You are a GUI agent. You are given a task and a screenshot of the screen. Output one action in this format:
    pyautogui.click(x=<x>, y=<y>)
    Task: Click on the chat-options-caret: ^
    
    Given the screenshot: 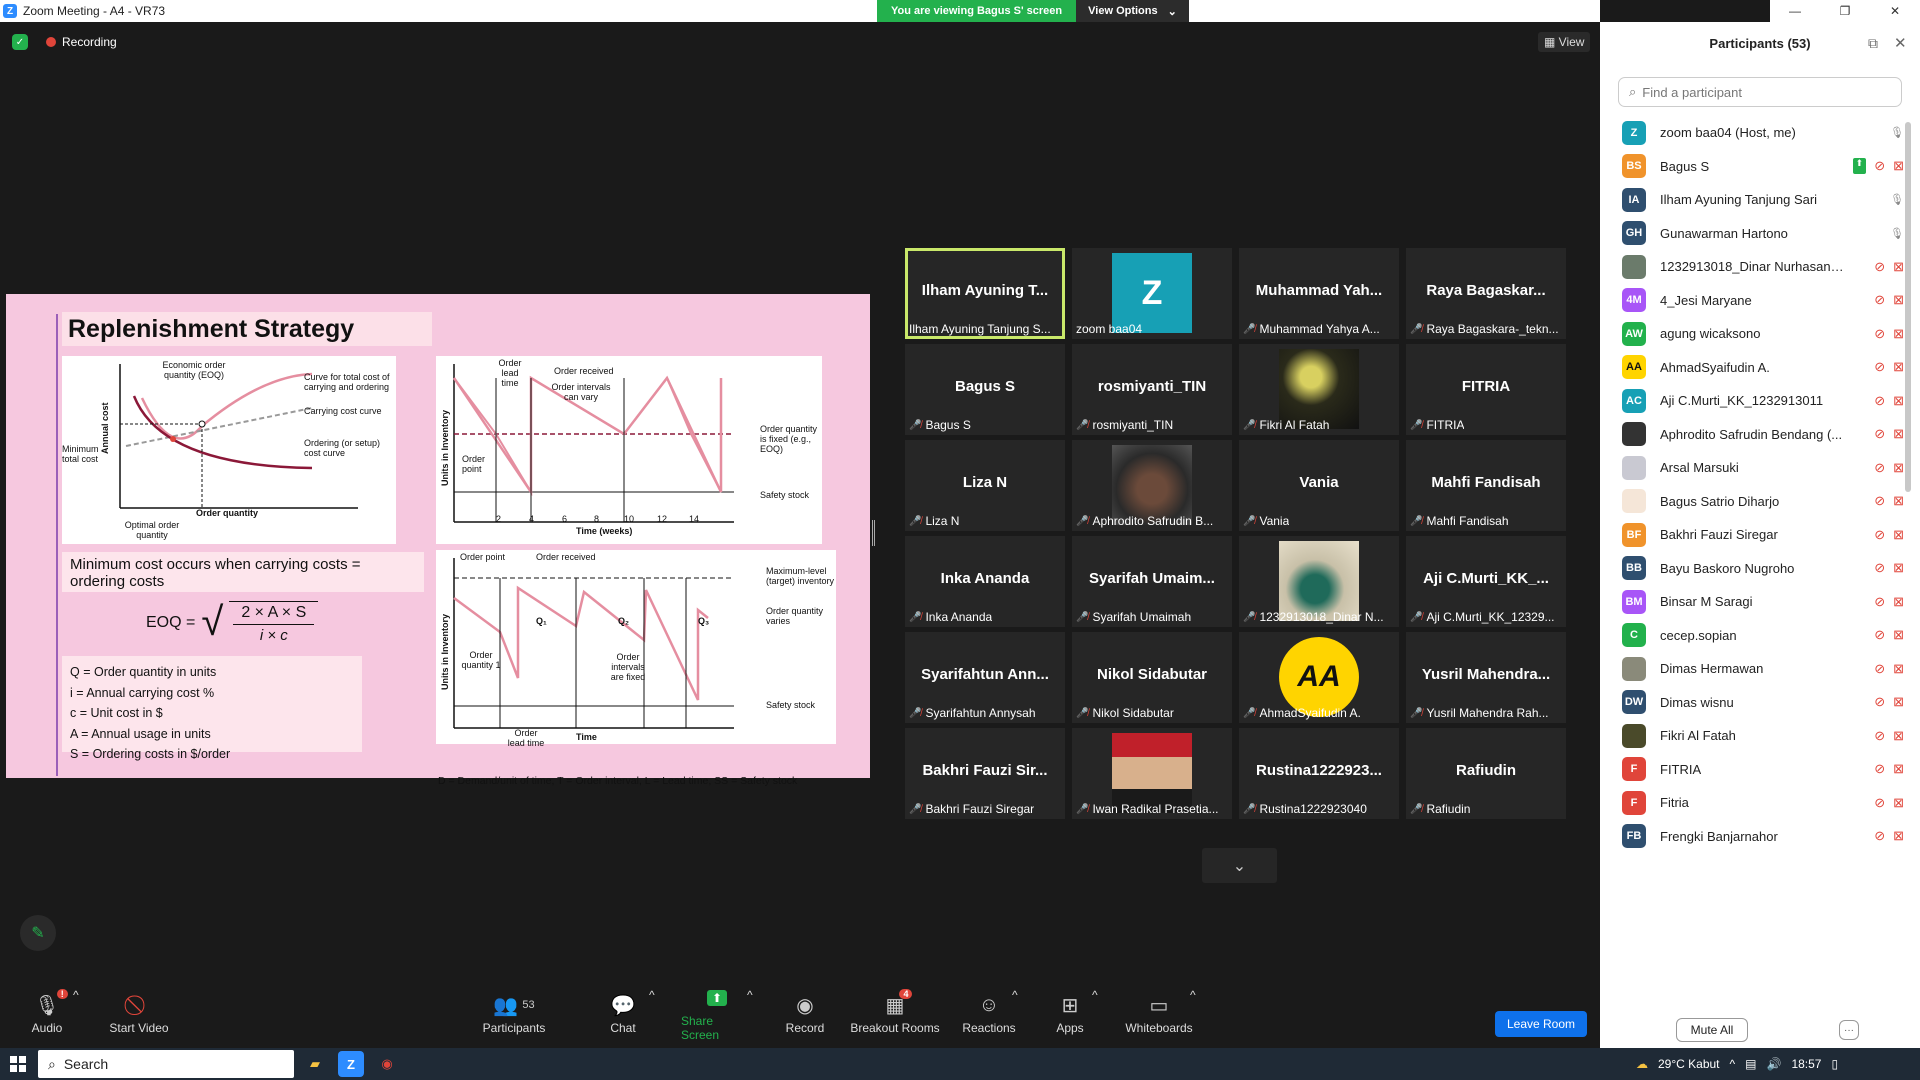 What is the action you would take?
    pyautogui.click(x=652, y=995)
    